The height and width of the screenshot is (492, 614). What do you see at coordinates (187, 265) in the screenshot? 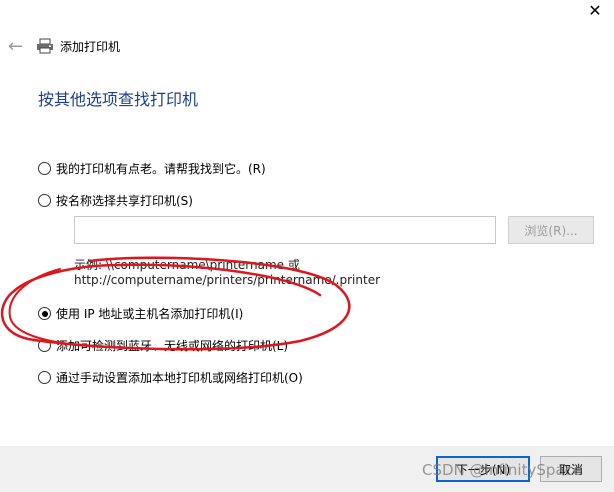
I see `example-text-line-1: 示例: \\computername\printername 或` at bounding box center [187, 265].